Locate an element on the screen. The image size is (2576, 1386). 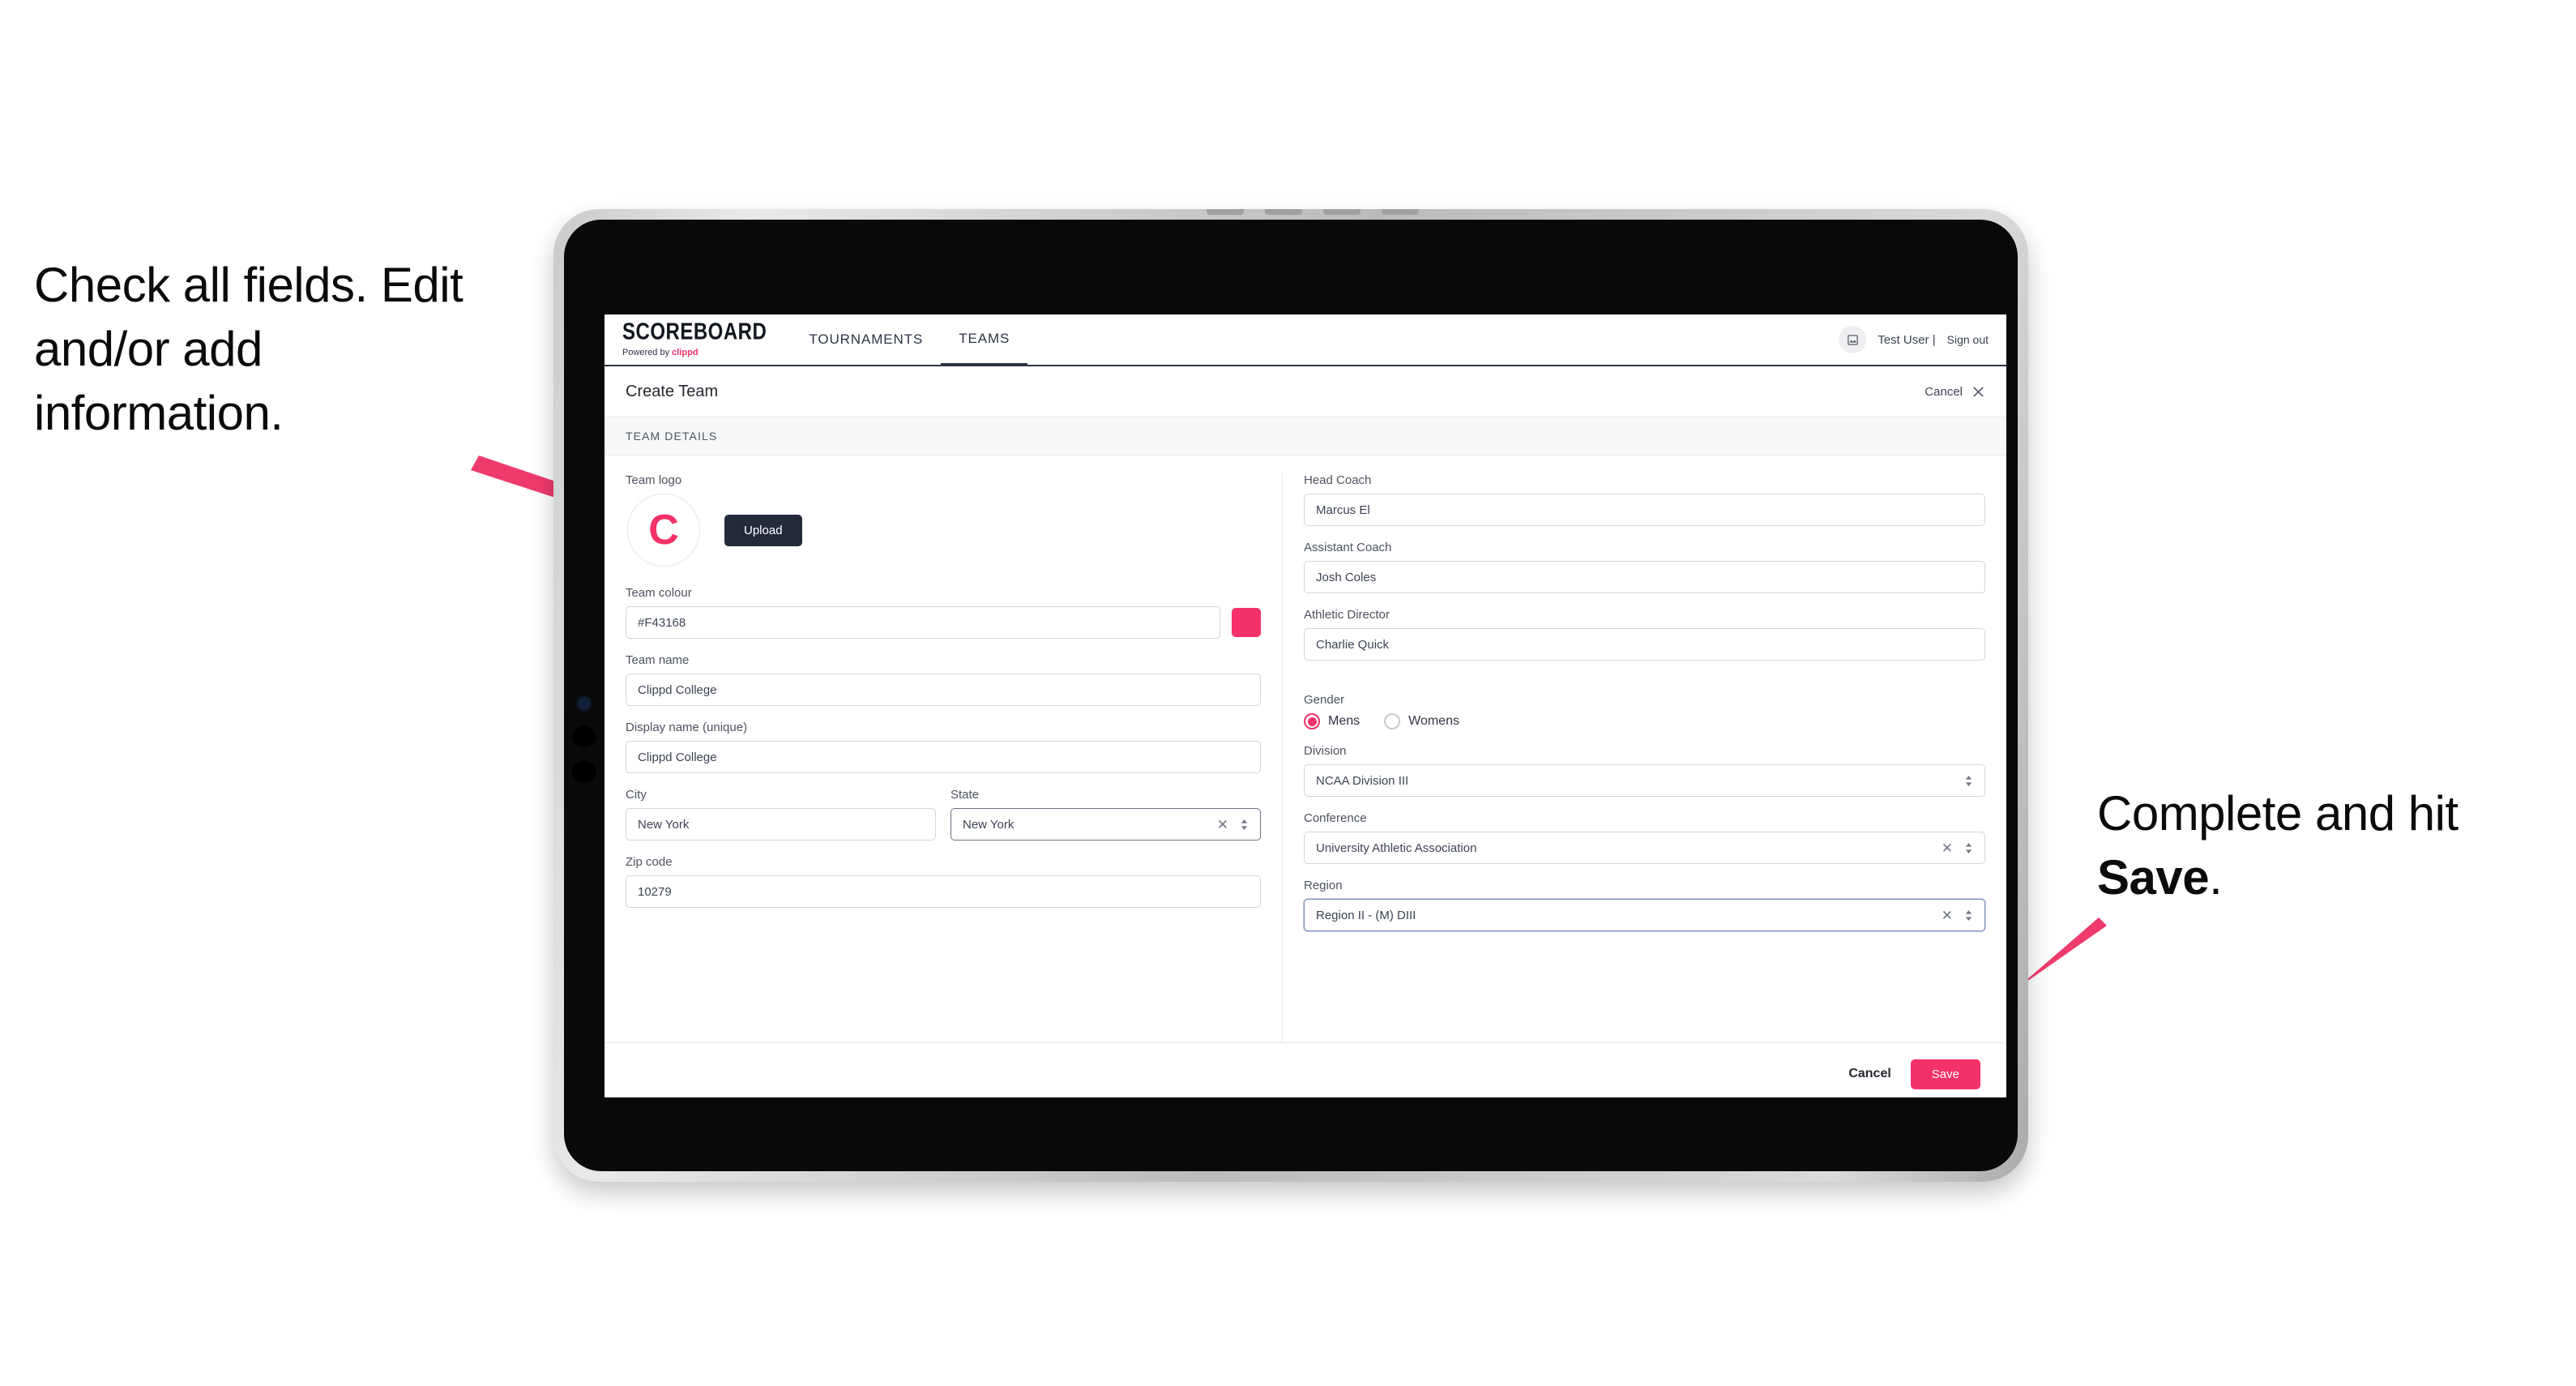
display-name-input: Clippd College is located at coordinates (943, 757).